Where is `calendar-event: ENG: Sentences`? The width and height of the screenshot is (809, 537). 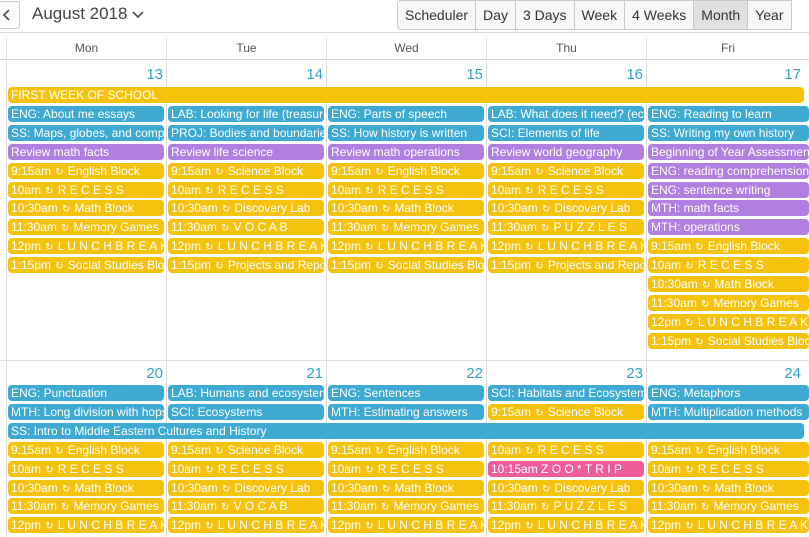
calendar-event: ENG: Sentences is located at coordinates (406, 393).